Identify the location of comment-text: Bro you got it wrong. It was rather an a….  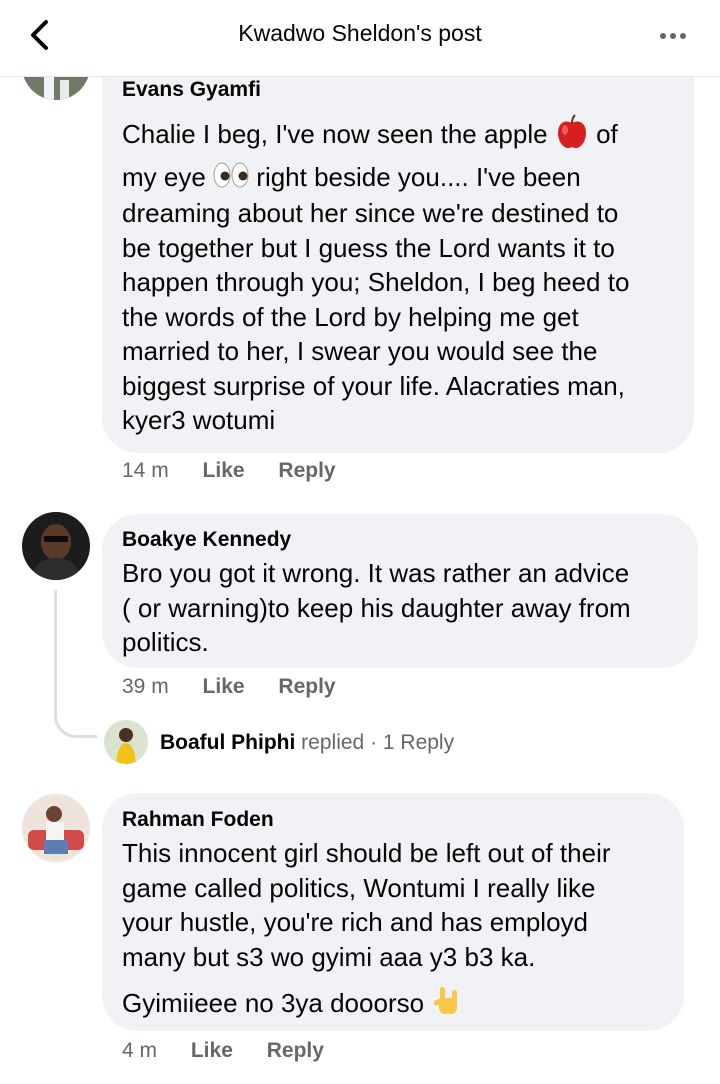
(376, 607).